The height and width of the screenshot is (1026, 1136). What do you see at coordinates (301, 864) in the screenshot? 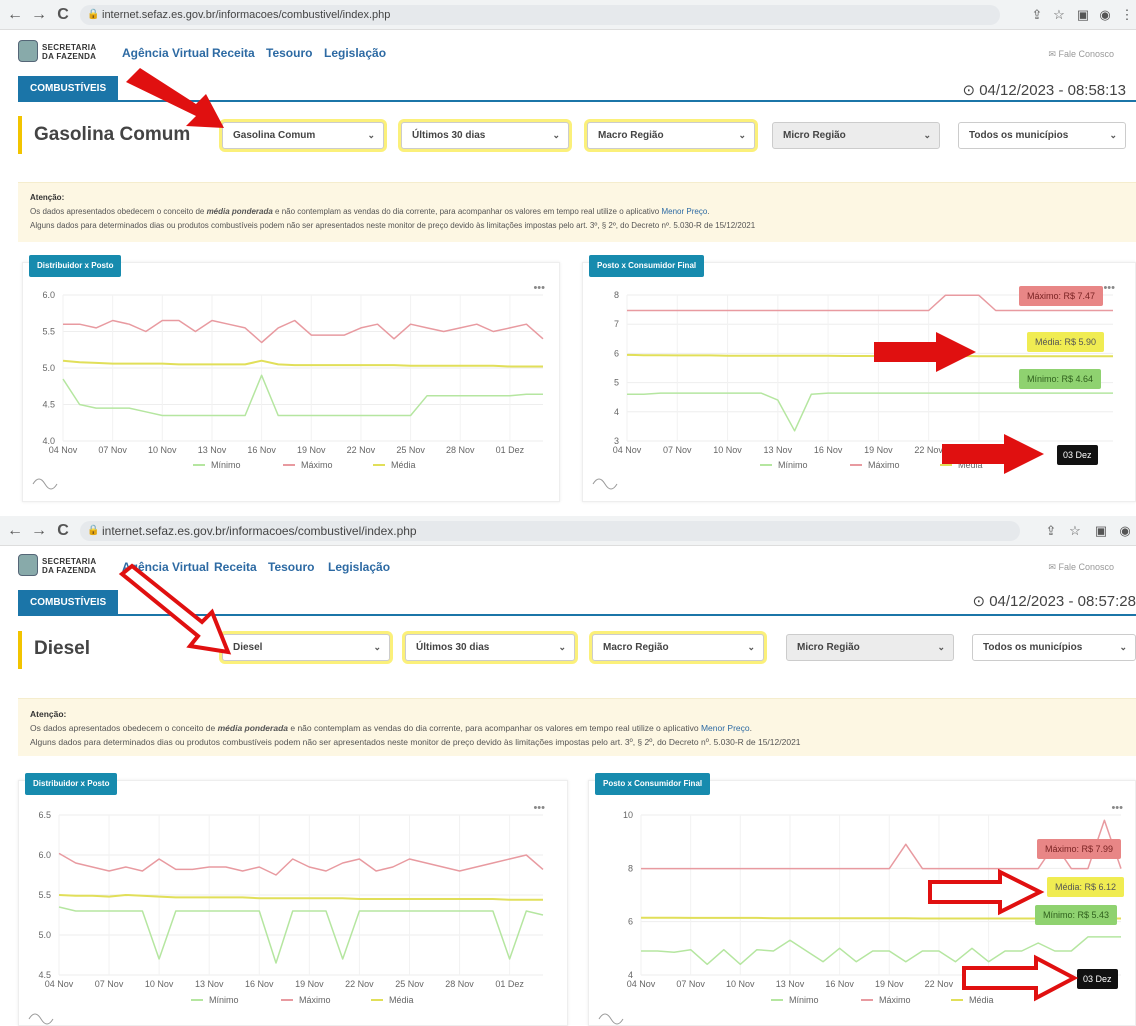
I see `series-line-maximo` at bounding box center [301, 864].